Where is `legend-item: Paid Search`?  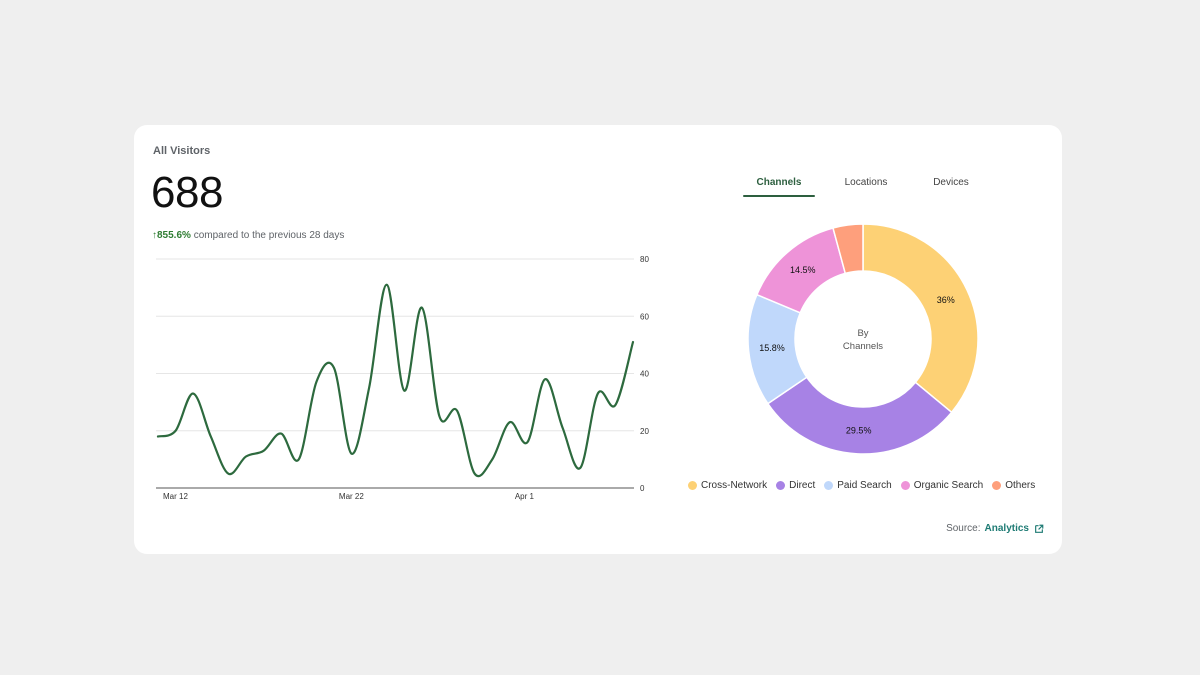 legend-item: Paid Search is located at coordinates (858, 485).